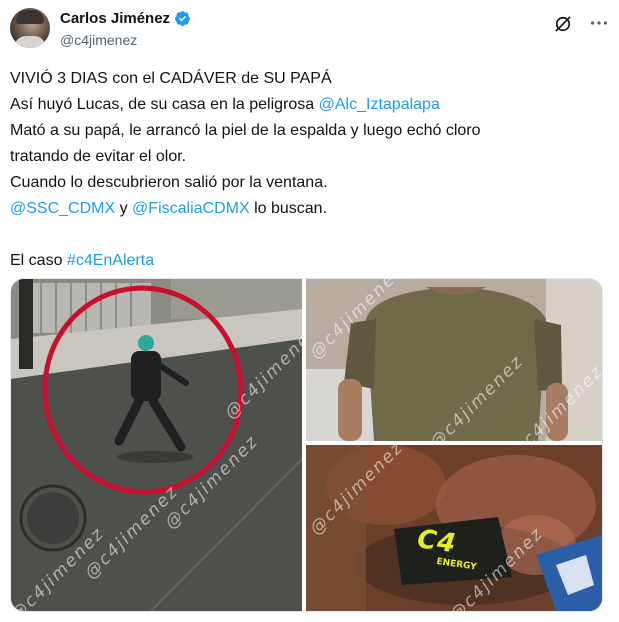 This screenshot has width=619, height=622. Describe the element at coordinates (30, 42) in the screenshot. I see `avatar-shirt` at that location.